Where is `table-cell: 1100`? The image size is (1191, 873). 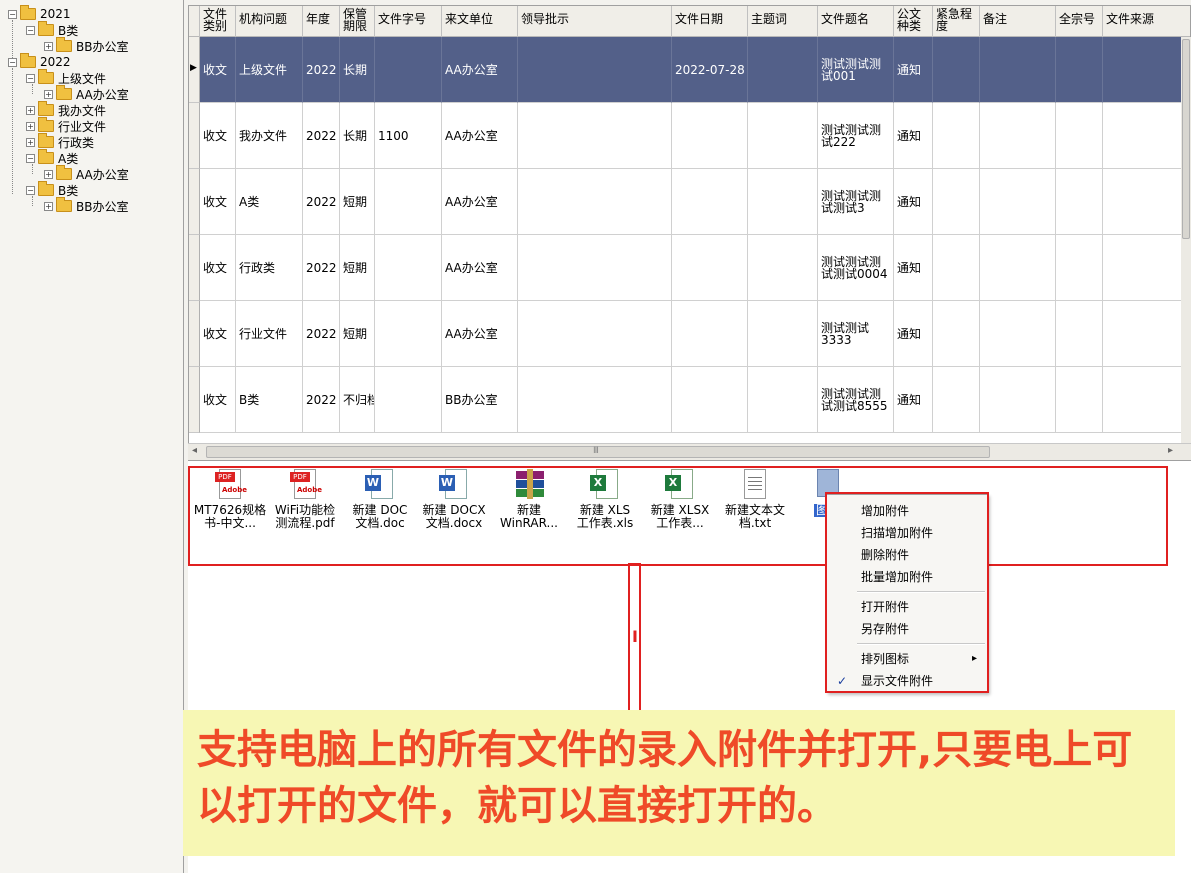 table-cell: 1100 is located at coordinates (408, 136).